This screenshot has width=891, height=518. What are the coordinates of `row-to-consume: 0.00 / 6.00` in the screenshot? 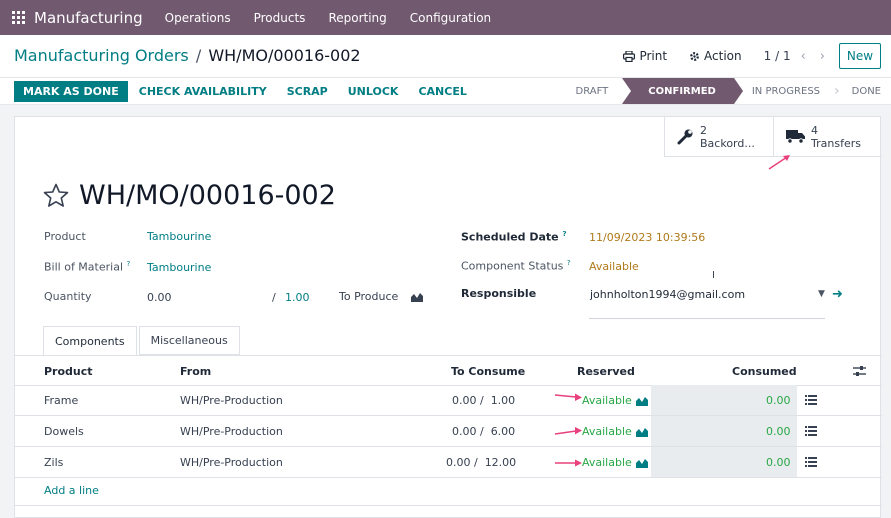 It's located at (483, 431).